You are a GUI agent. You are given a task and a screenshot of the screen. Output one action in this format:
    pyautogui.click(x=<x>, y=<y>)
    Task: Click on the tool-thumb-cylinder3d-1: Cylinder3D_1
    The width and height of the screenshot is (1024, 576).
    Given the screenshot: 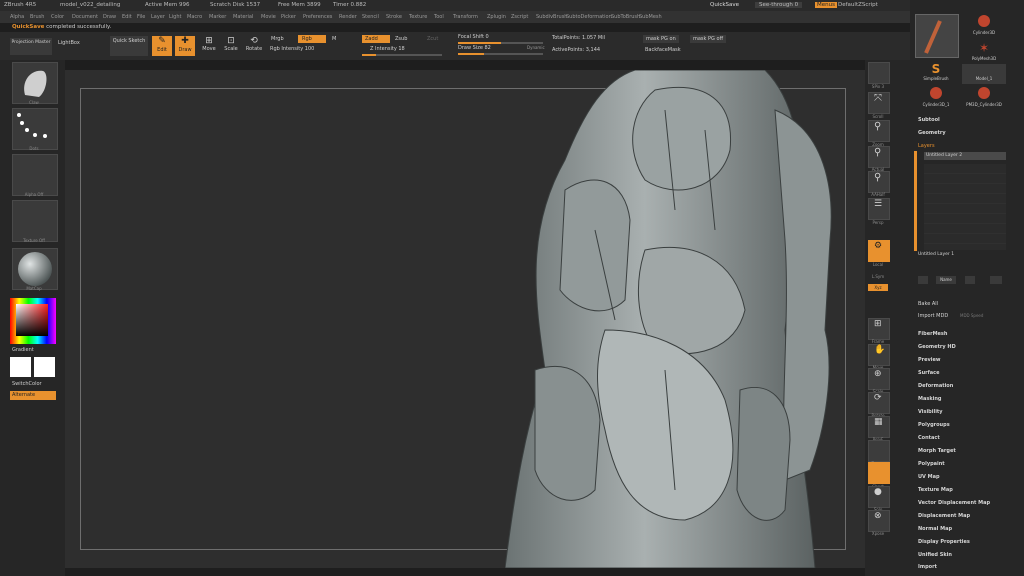 What is the action you would take?
    pyautogui.click(x=936, y=97)
    